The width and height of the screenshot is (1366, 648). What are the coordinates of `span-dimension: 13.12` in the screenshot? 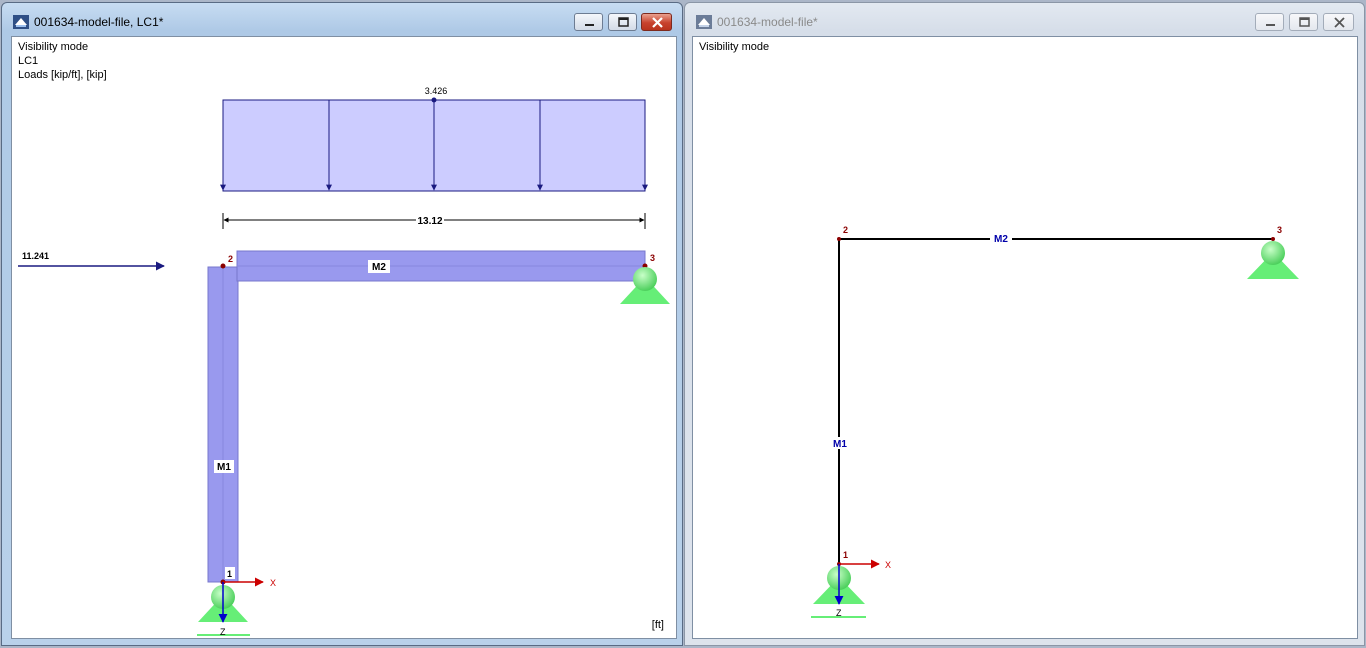 It's located at (434, 221).